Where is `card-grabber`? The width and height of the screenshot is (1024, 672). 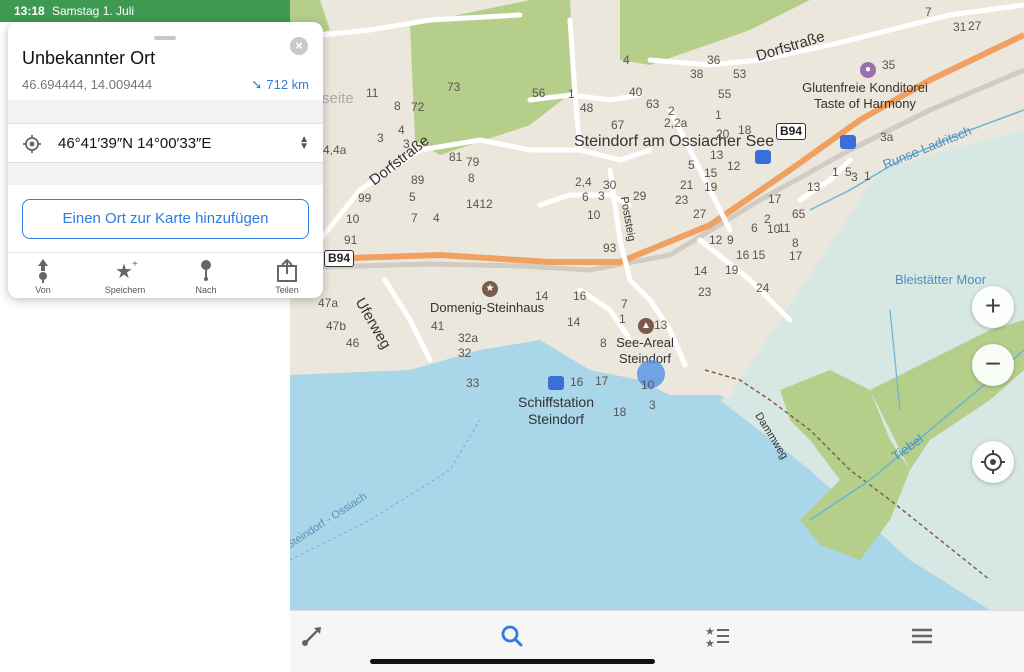 card-grabber is located at coordinates (165, 38).